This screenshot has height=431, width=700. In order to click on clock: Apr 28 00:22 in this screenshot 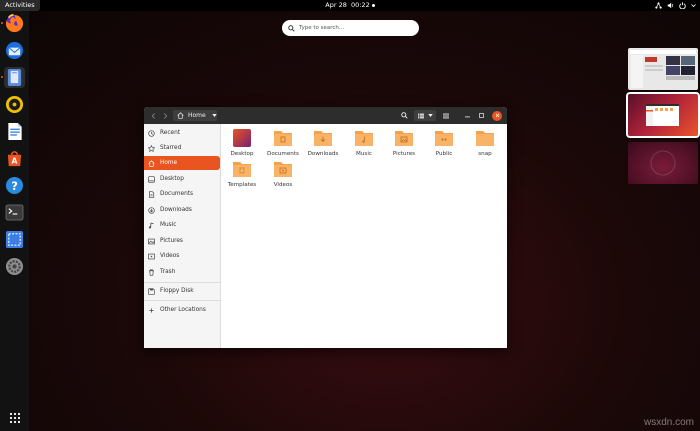, I will do `click(350, 5)`.